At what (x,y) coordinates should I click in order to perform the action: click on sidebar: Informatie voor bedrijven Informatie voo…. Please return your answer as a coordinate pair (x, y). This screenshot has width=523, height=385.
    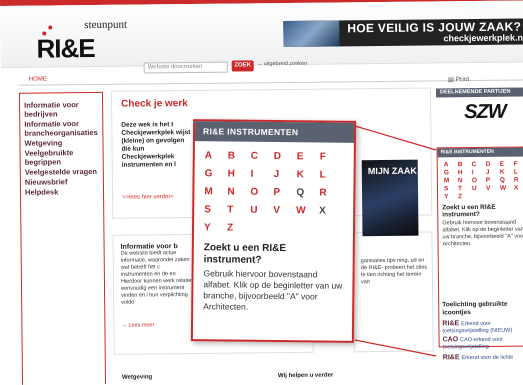
    Looking at the image, I should click on (62, 238).